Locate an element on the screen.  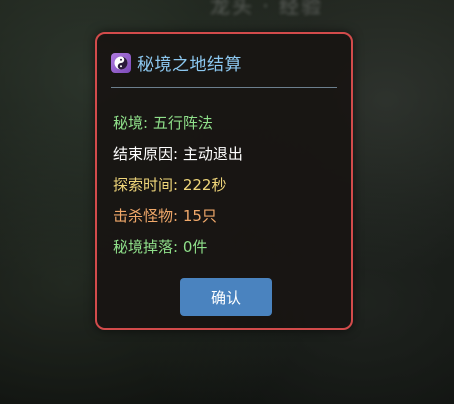
end-reason-line: 结束原因: 主动退出 is located at coordinates (178, 154).